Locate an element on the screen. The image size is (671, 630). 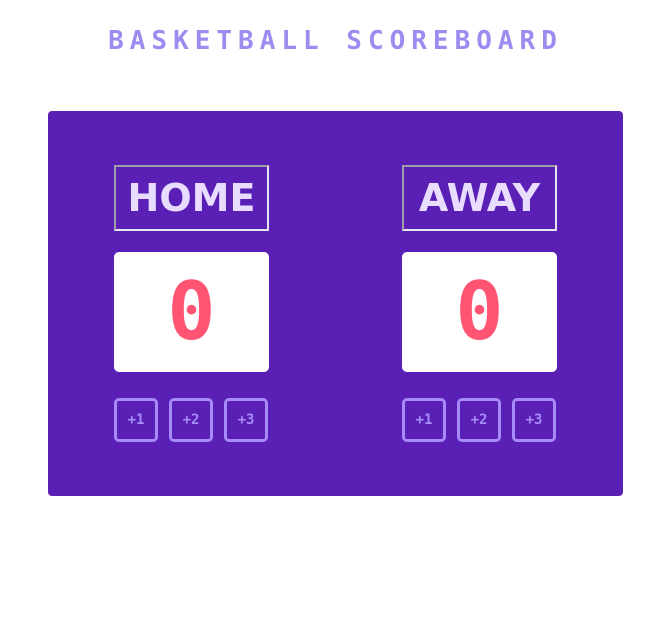
home-score-display: 0 is located at coordinates (191, 312).